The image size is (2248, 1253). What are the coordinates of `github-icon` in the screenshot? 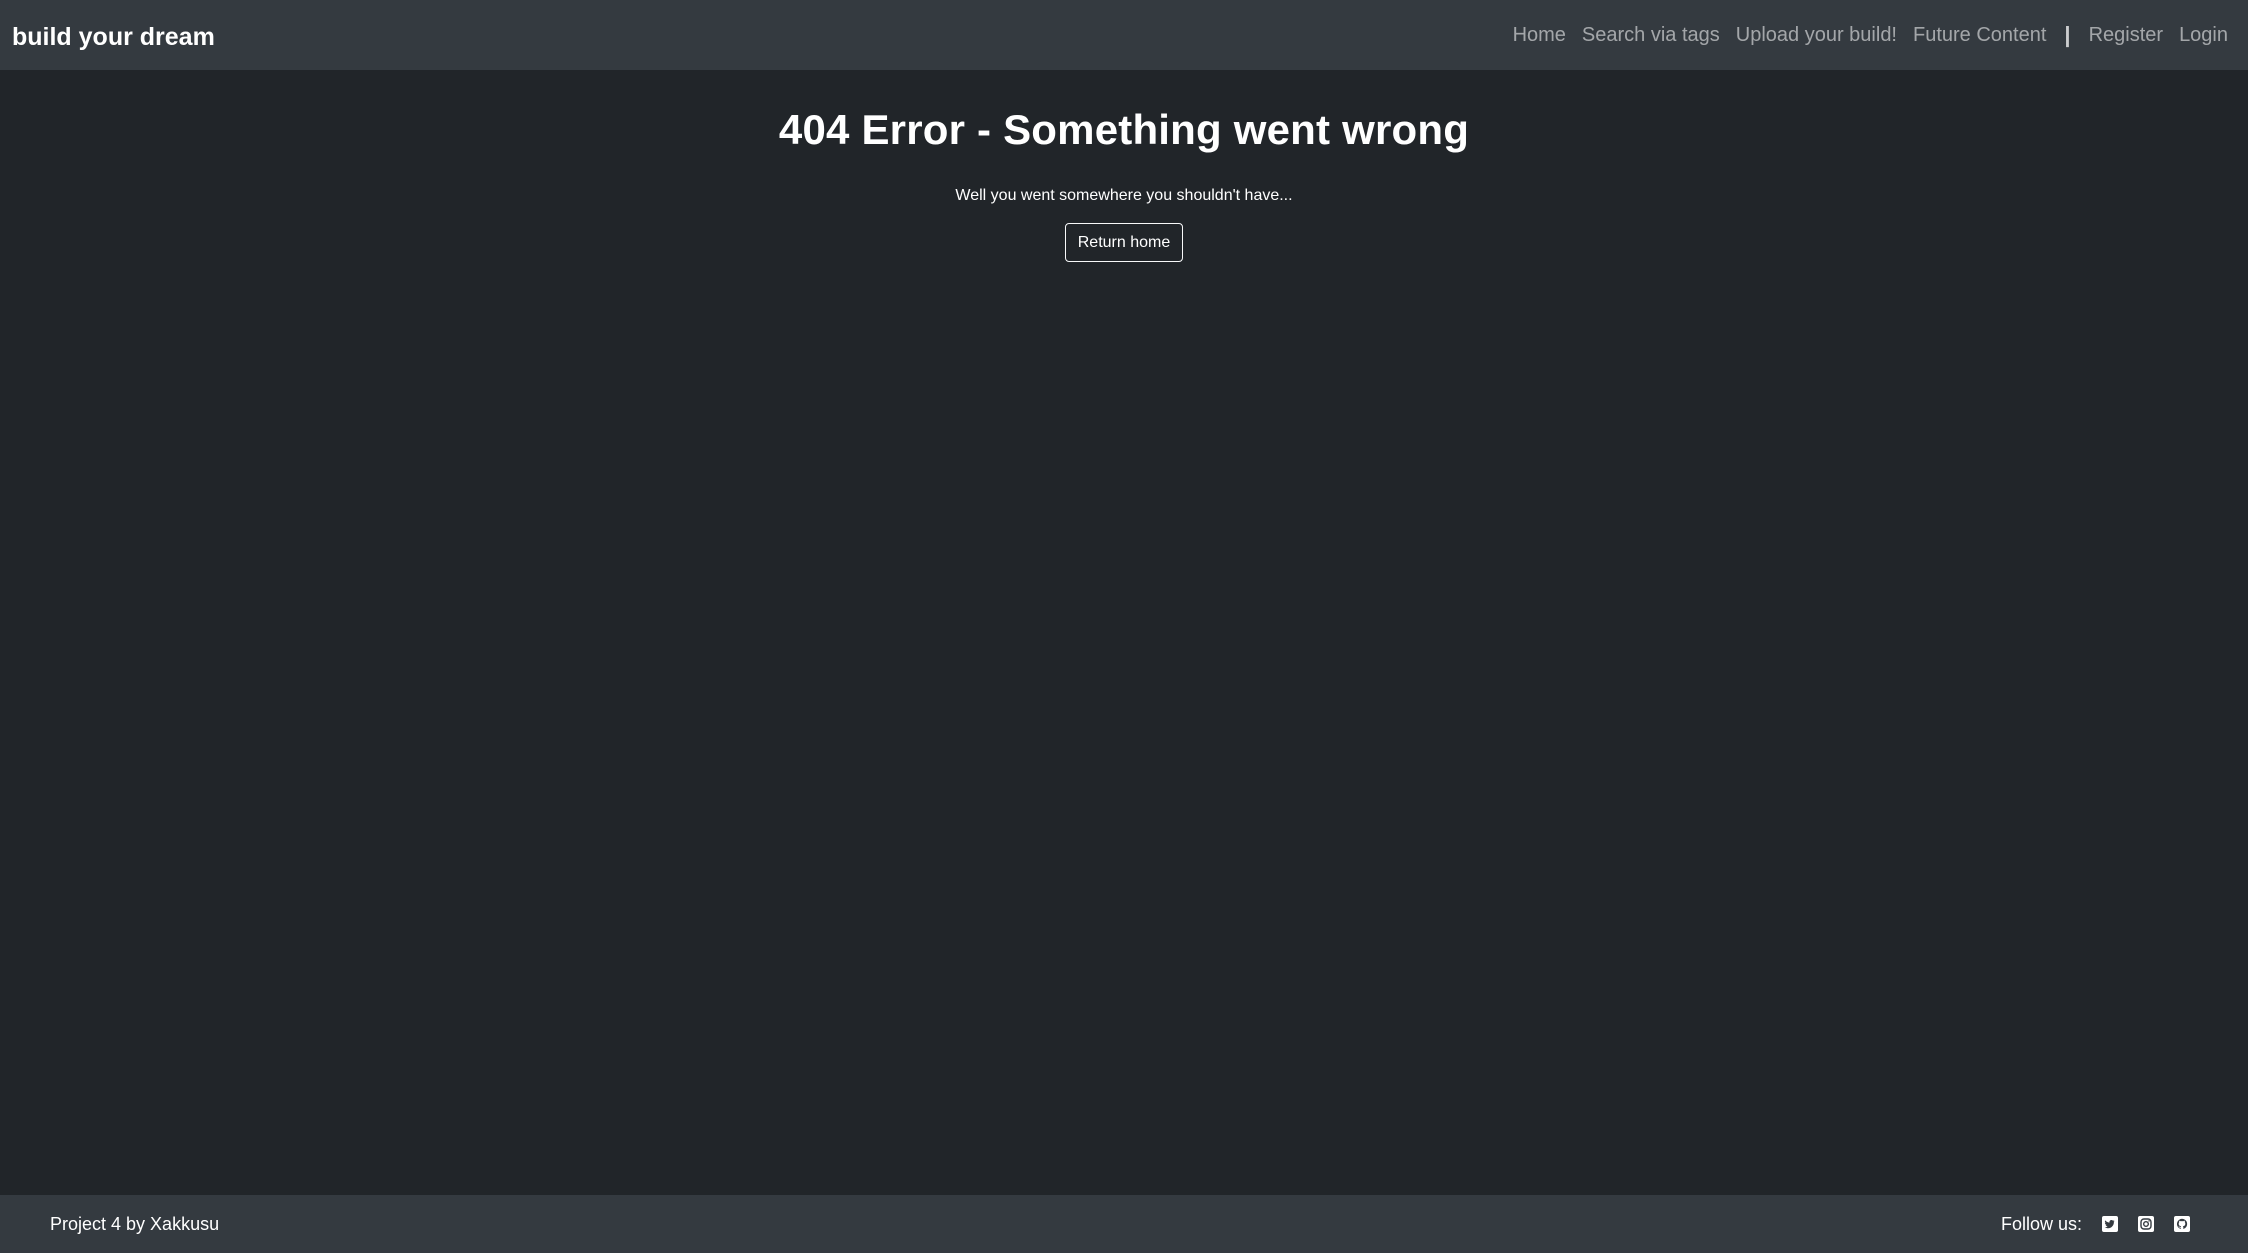 It's located at (2182, 1224).